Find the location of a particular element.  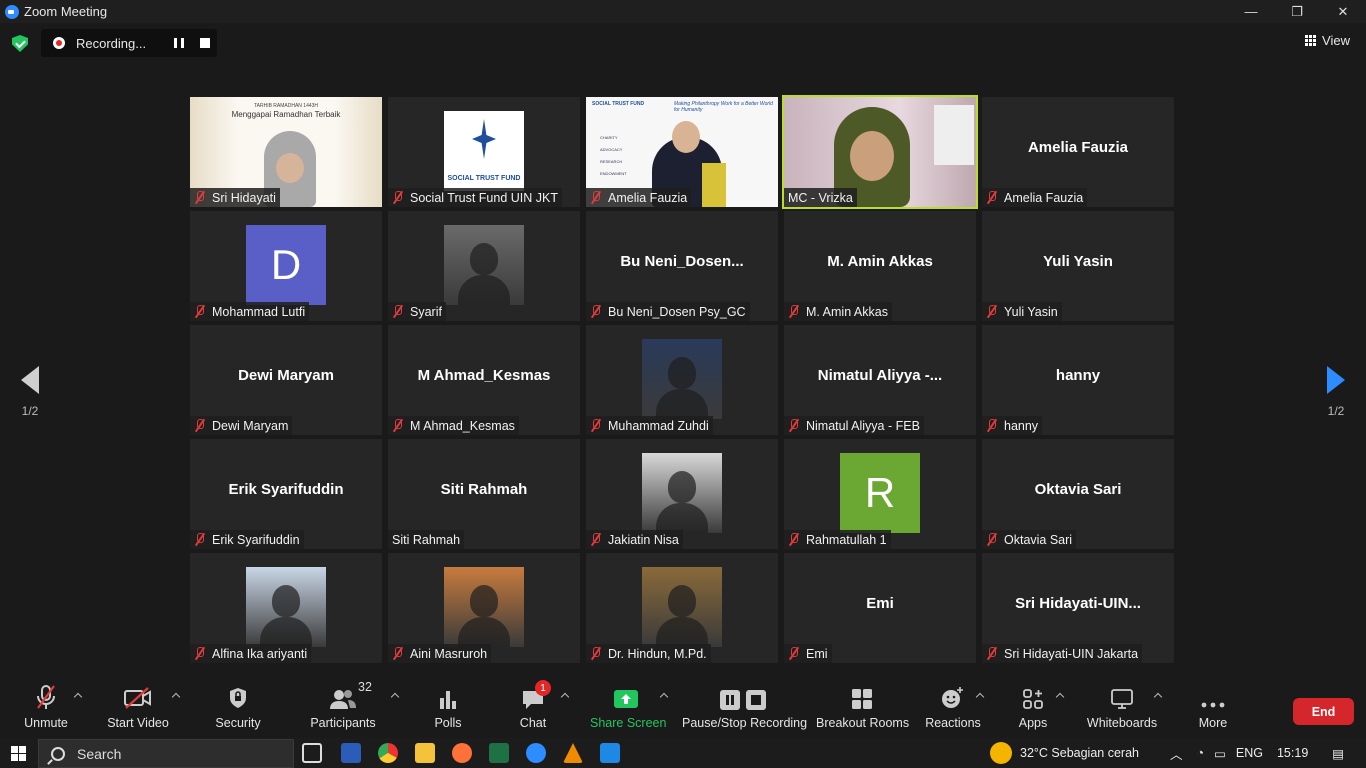

more-button: More is located at coordinates (1213, 709).